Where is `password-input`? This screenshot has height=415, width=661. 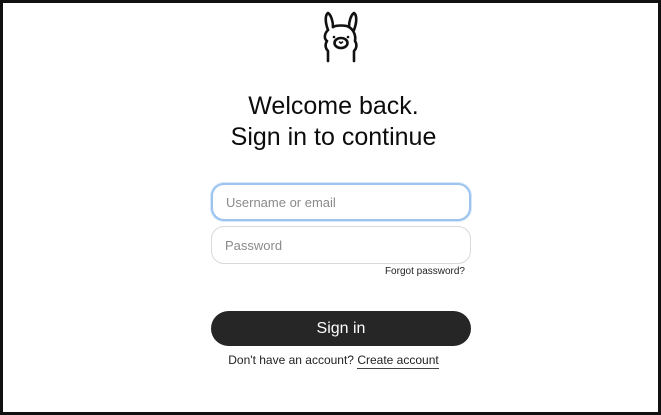
password-input is located at coordinates (341, 245).